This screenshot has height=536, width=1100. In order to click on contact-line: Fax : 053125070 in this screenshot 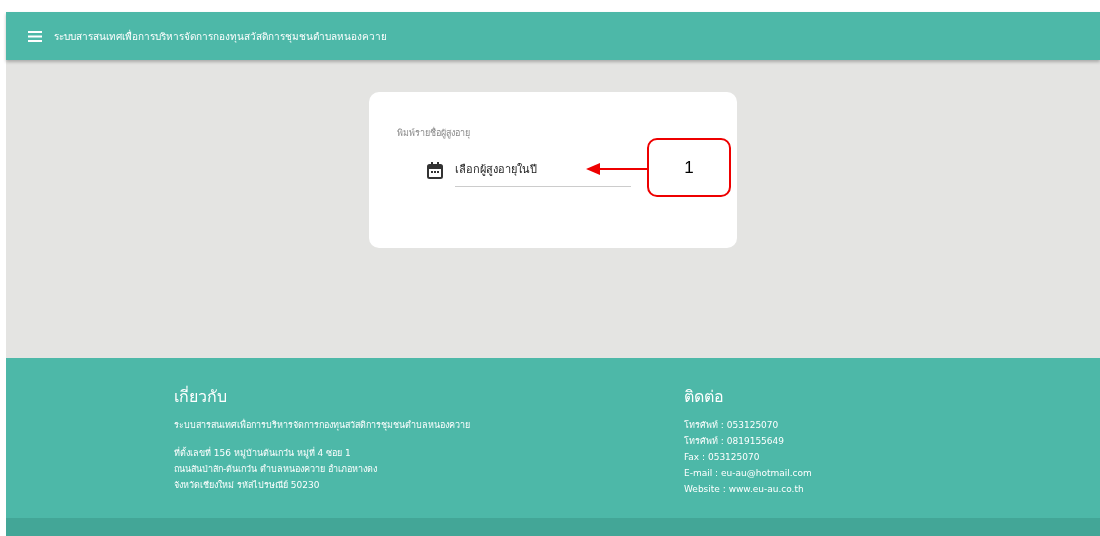, I will do `click(722, 457)`.